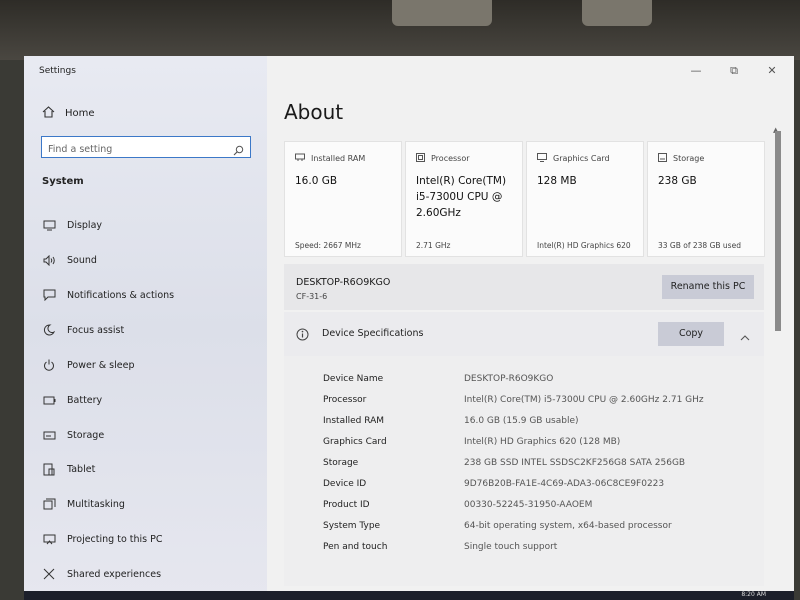 This screenshot has height=600, width=800. What do you see at coordinates (48, 113) in the screenshot?
I see `home-icon` at bounding box center [48, 113].